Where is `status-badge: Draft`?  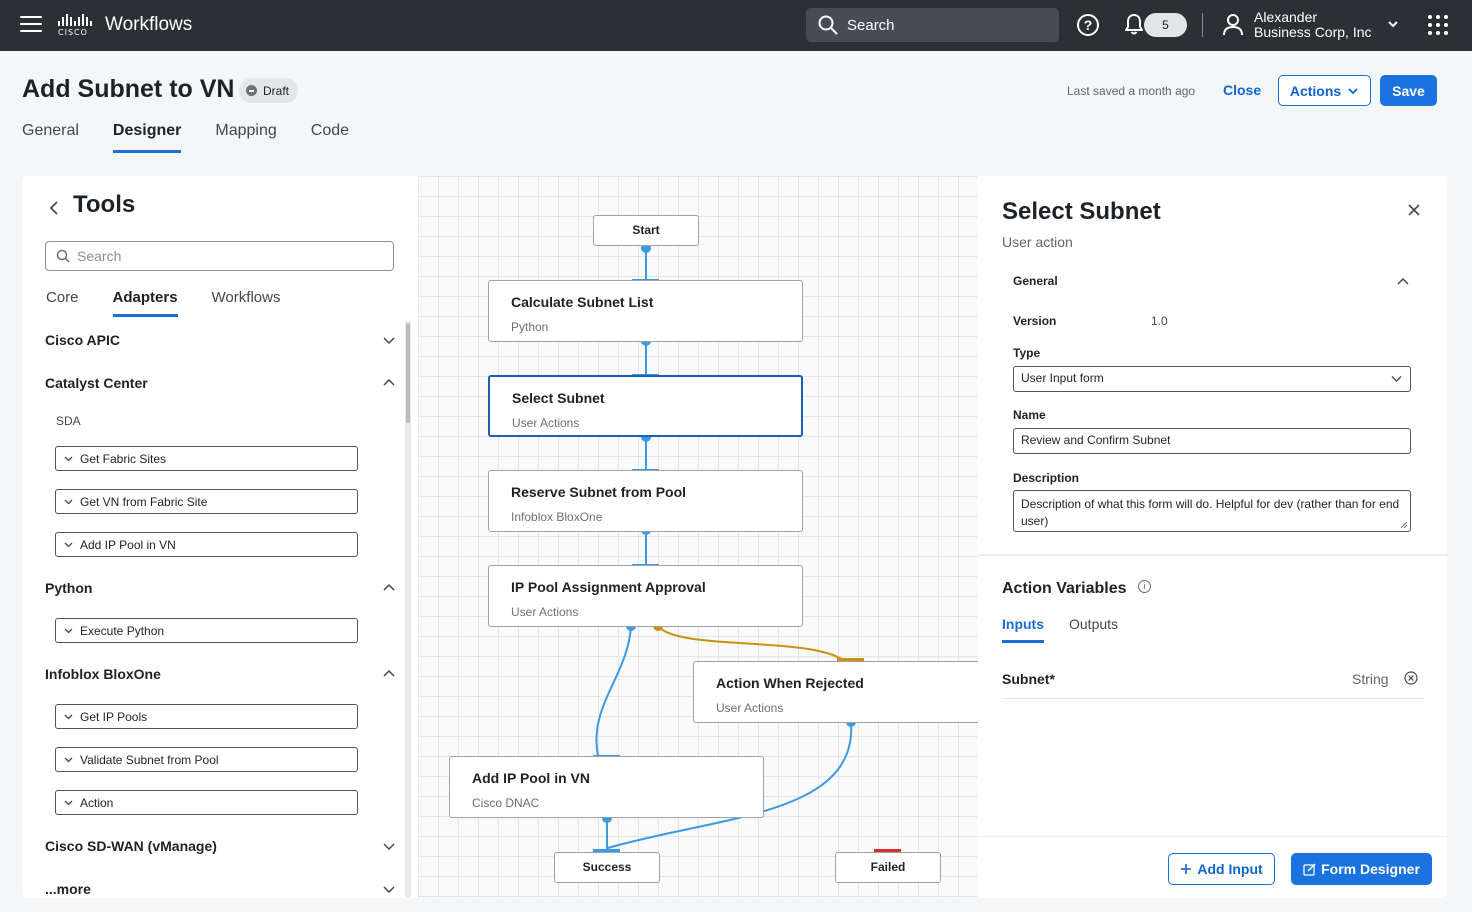
status-badge: Draft is located at coordinates (269, 90).